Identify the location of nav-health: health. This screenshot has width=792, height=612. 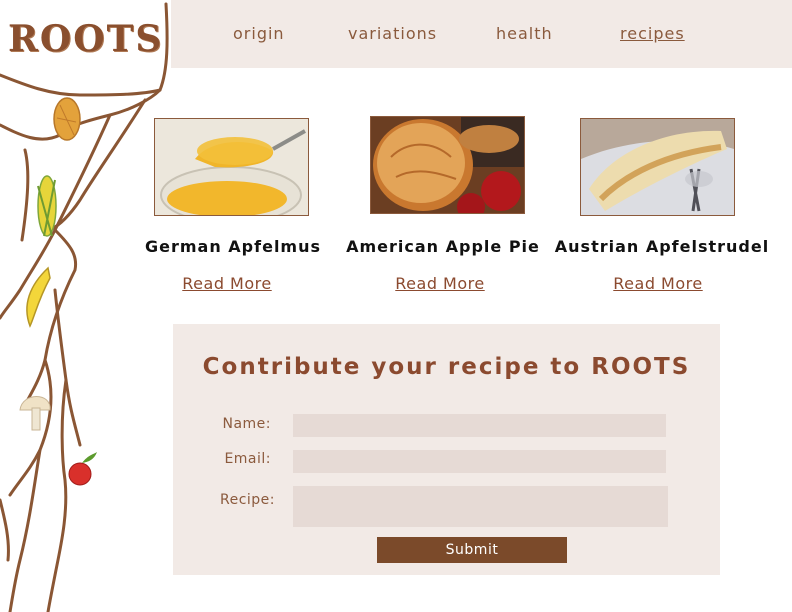
(524, 33).